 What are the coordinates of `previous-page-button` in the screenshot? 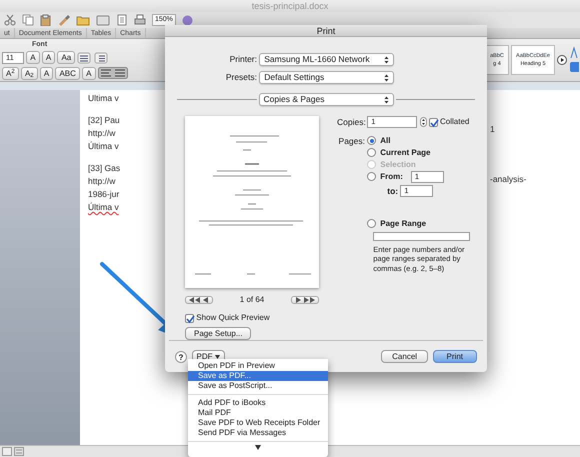 It's located at (199, 300).